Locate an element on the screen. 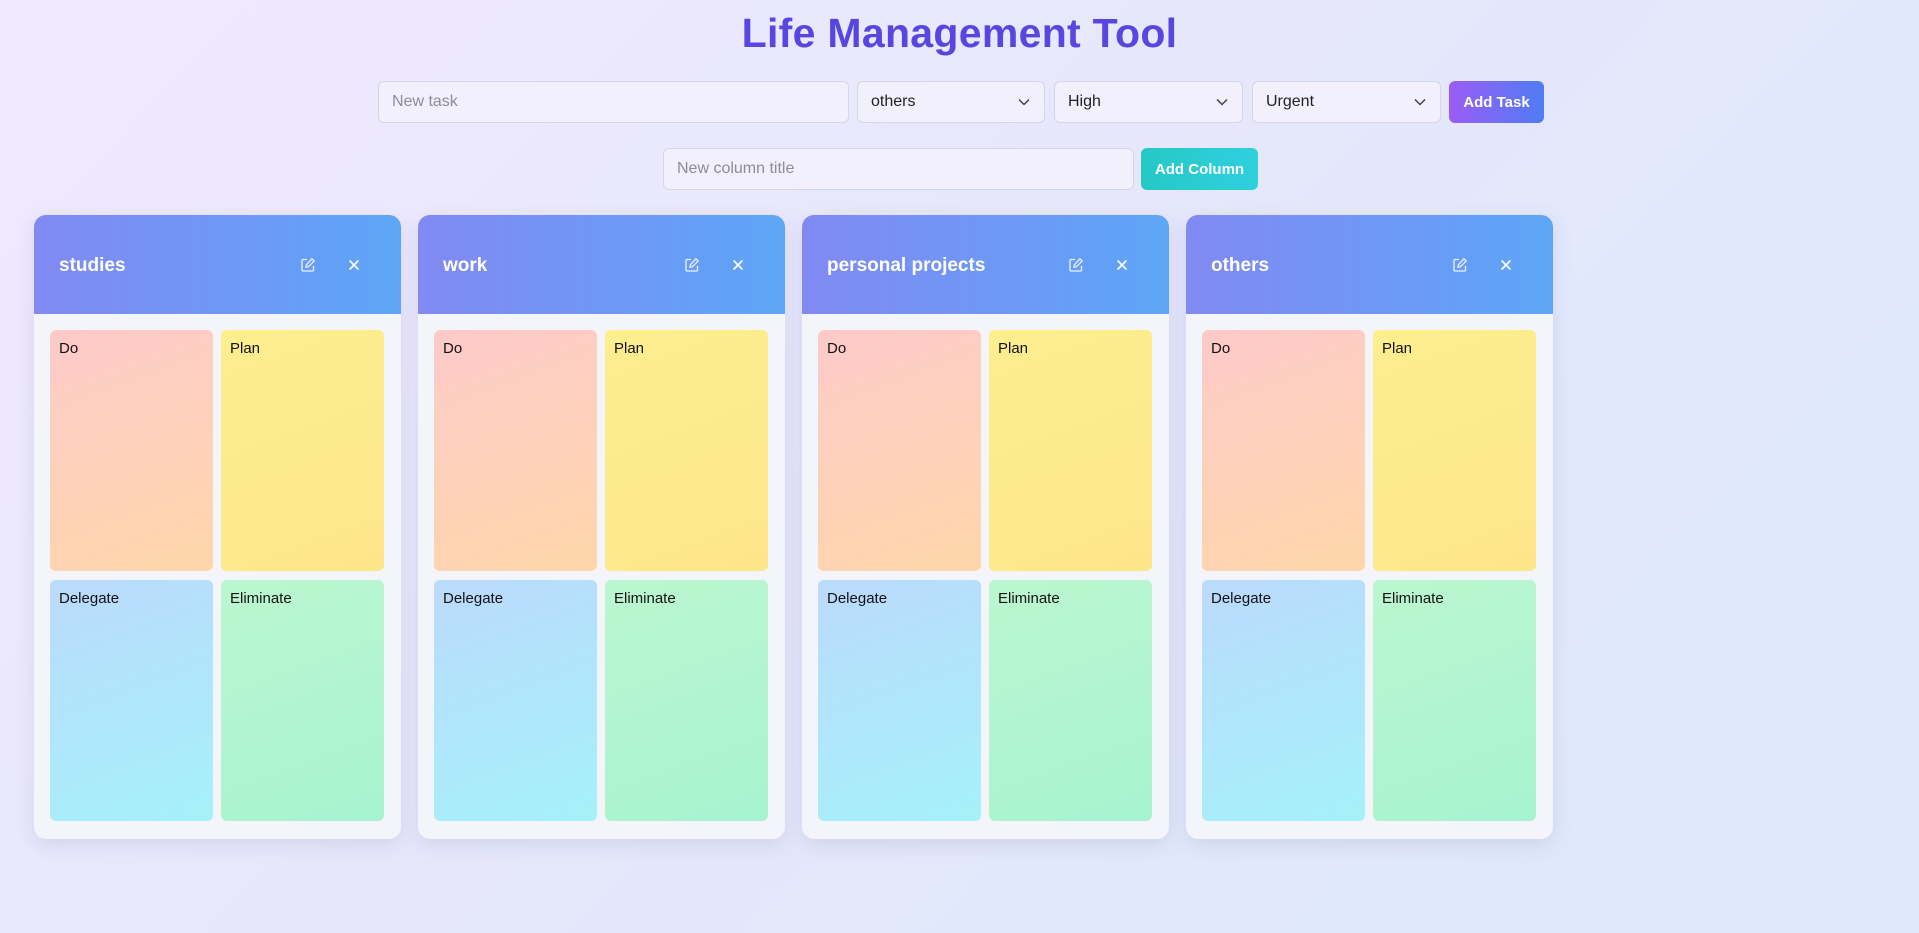 Image resolution: width=1919 pixels, height=933 pixels. category-select: others is located at coordinates (951, 102).